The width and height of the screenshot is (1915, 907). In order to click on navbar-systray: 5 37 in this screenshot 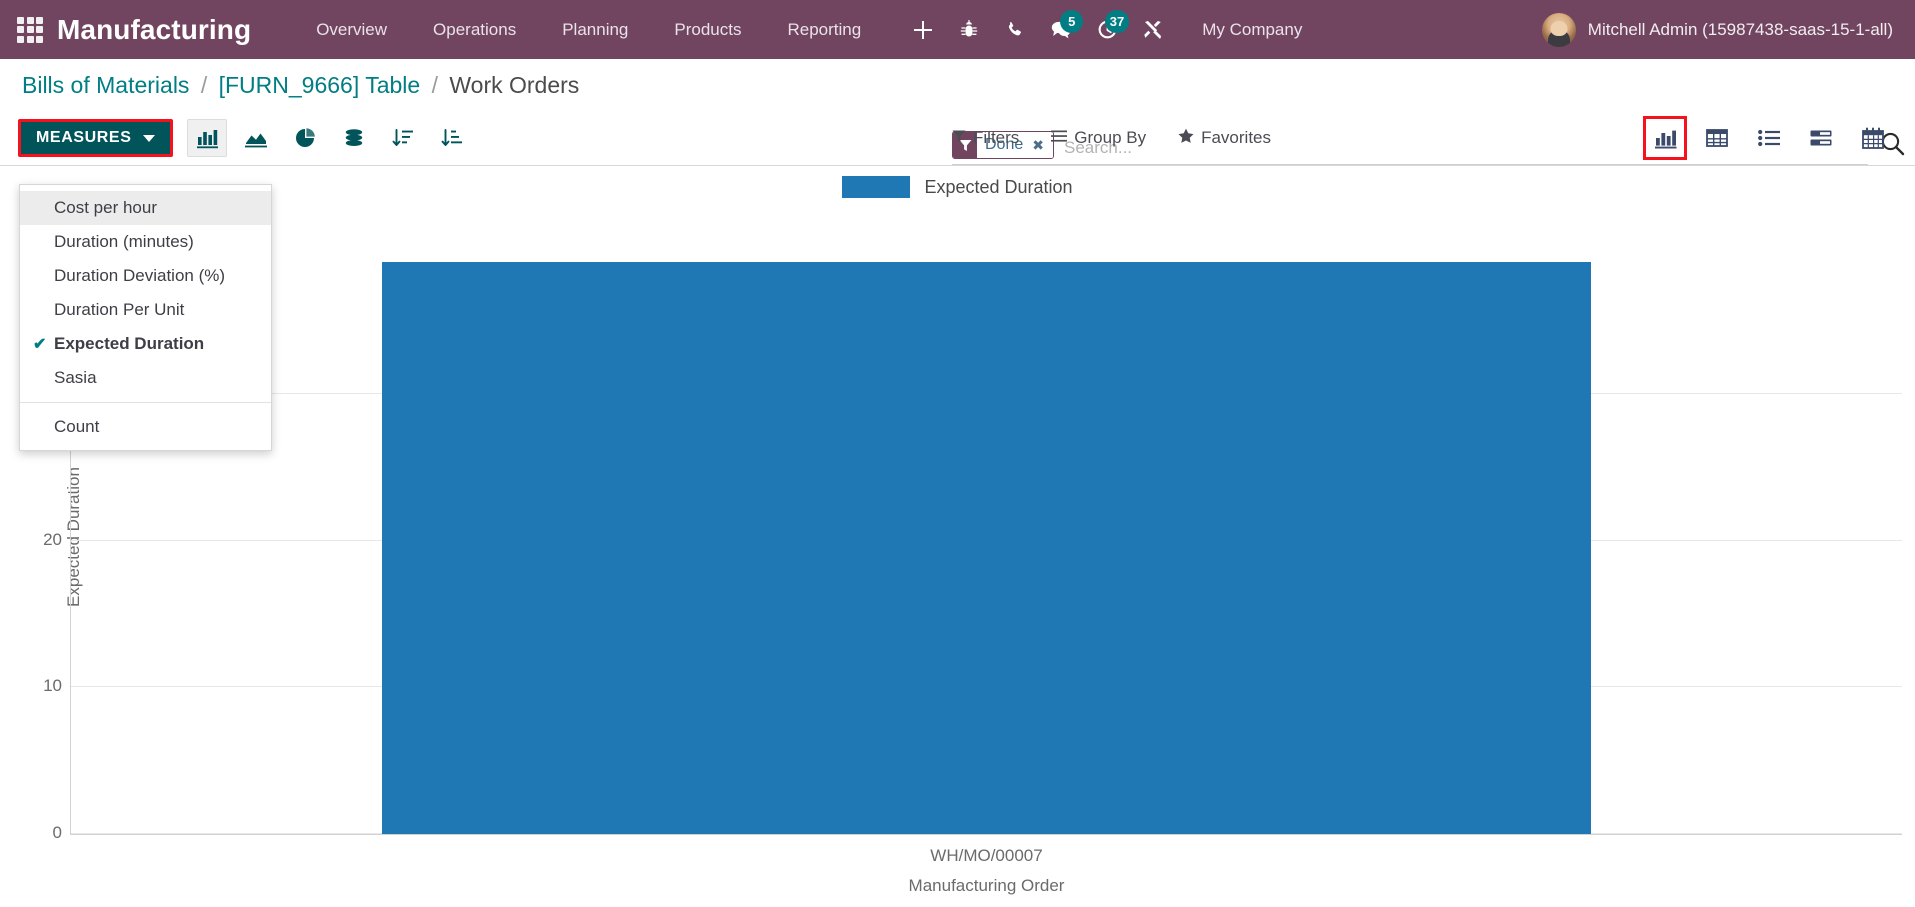, I will do `click(1038, 30)`.